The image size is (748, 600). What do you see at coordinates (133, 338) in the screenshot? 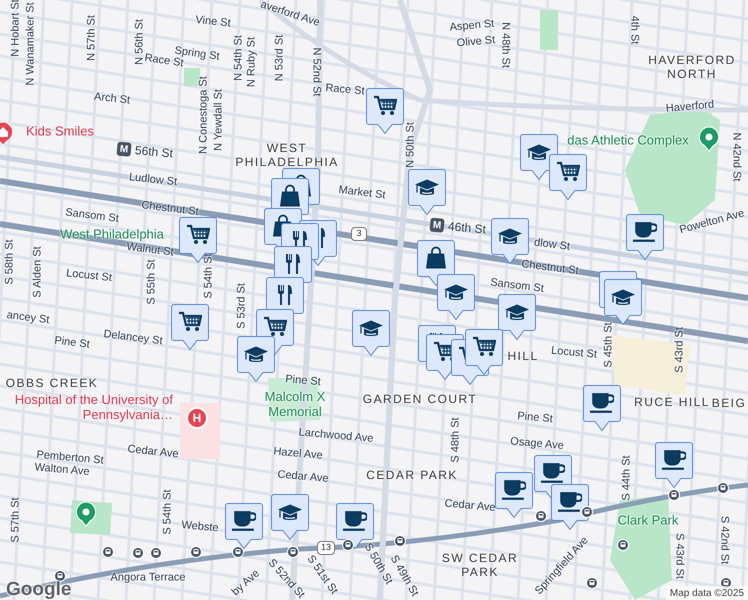
I see `street-label: Delancey St` at bounding box center [133, 338].